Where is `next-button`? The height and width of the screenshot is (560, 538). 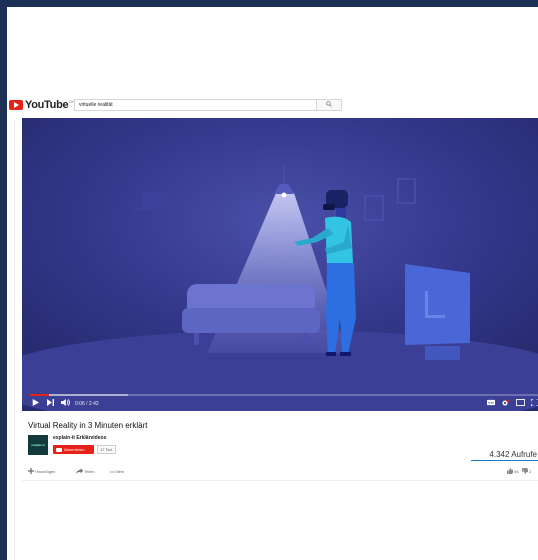
next-button is located at coordinates (50, 404).